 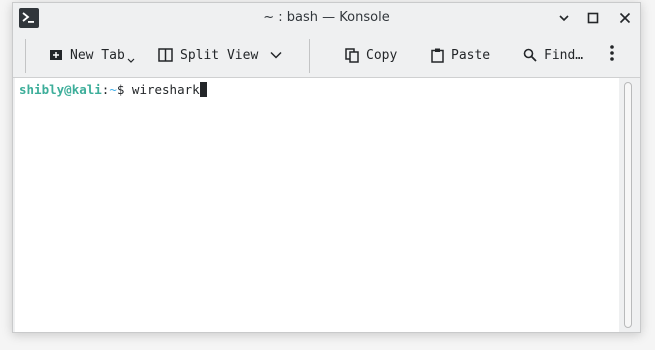 I want to click on toolbar-separator, so click(x=309, y=56).